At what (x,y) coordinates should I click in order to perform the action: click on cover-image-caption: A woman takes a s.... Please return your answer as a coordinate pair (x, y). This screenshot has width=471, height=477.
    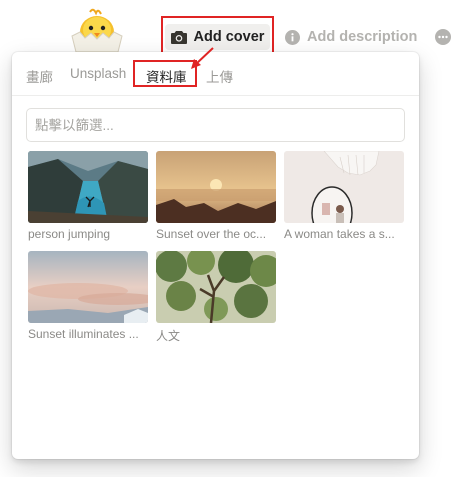
    Looking at the image, I should click on (339, 234).